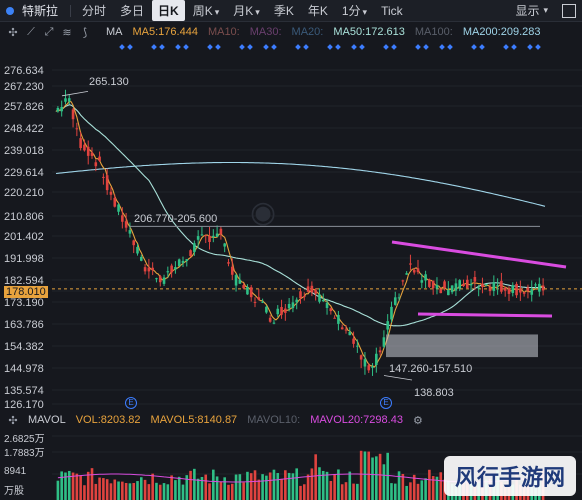 The height and width of the screenshot is (500, 582). I want to click on mavol20-value: MAVOL20:7298.43, so click(356, 420).